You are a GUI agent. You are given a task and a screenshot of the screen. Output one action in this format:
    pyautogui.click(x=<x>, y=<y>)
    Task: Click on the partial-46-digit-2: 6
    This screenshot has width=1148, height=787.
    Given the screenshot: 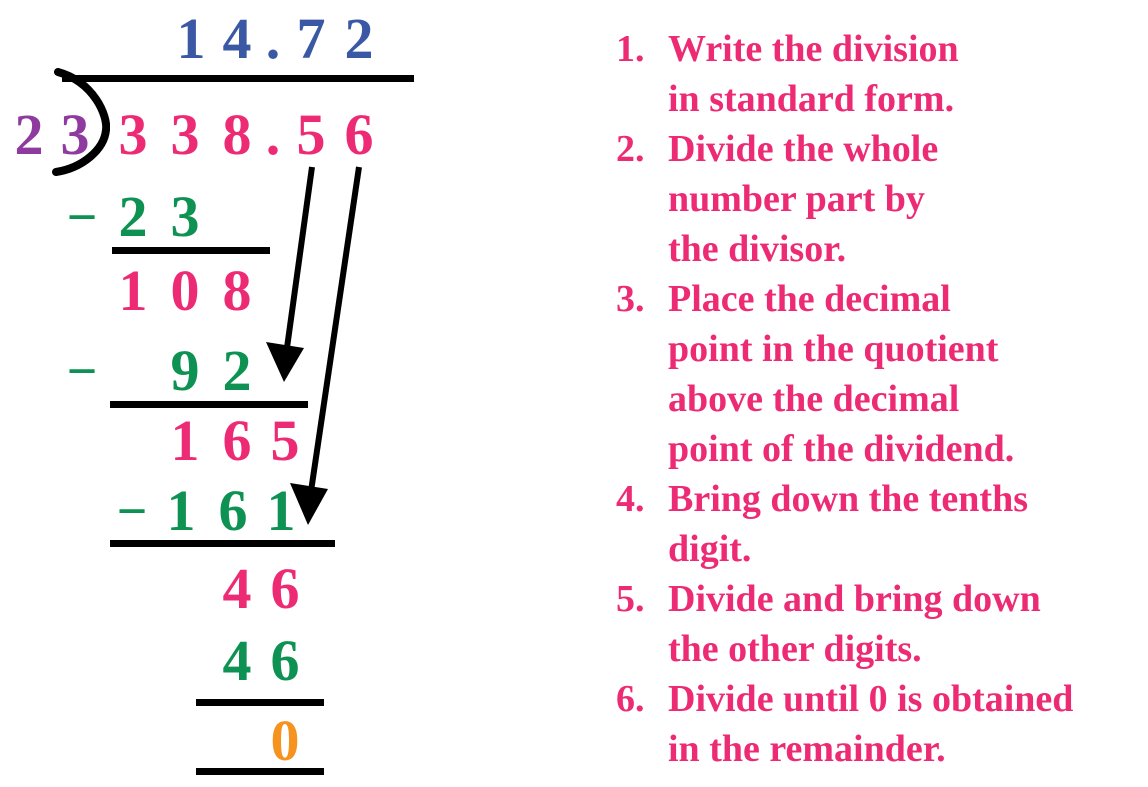 What is the action you would take?
    pyautogui.click(x=285, y=588)
    